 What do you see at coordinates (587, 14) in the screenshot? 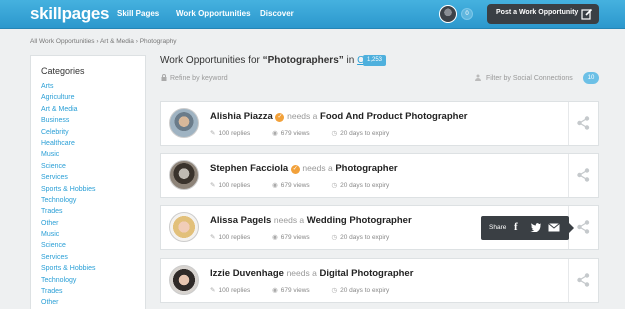
I see `edit-icon` at bounding box center [587, 14].